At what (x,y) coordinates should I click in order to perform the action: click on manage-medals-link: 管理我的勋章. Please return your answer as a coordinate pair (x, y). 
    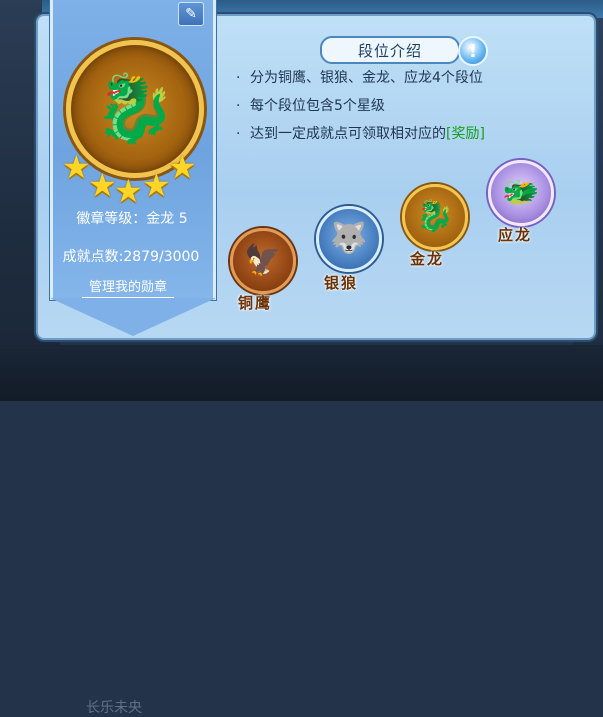
    Looking at the image, I should click on (128, 287).